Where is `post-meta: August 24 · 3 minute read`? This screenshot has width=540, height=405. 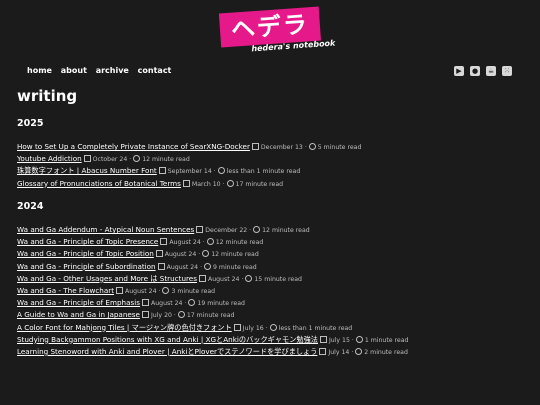 post-meta: August 24 · 3 minute read is located at coordinates (166, 290).